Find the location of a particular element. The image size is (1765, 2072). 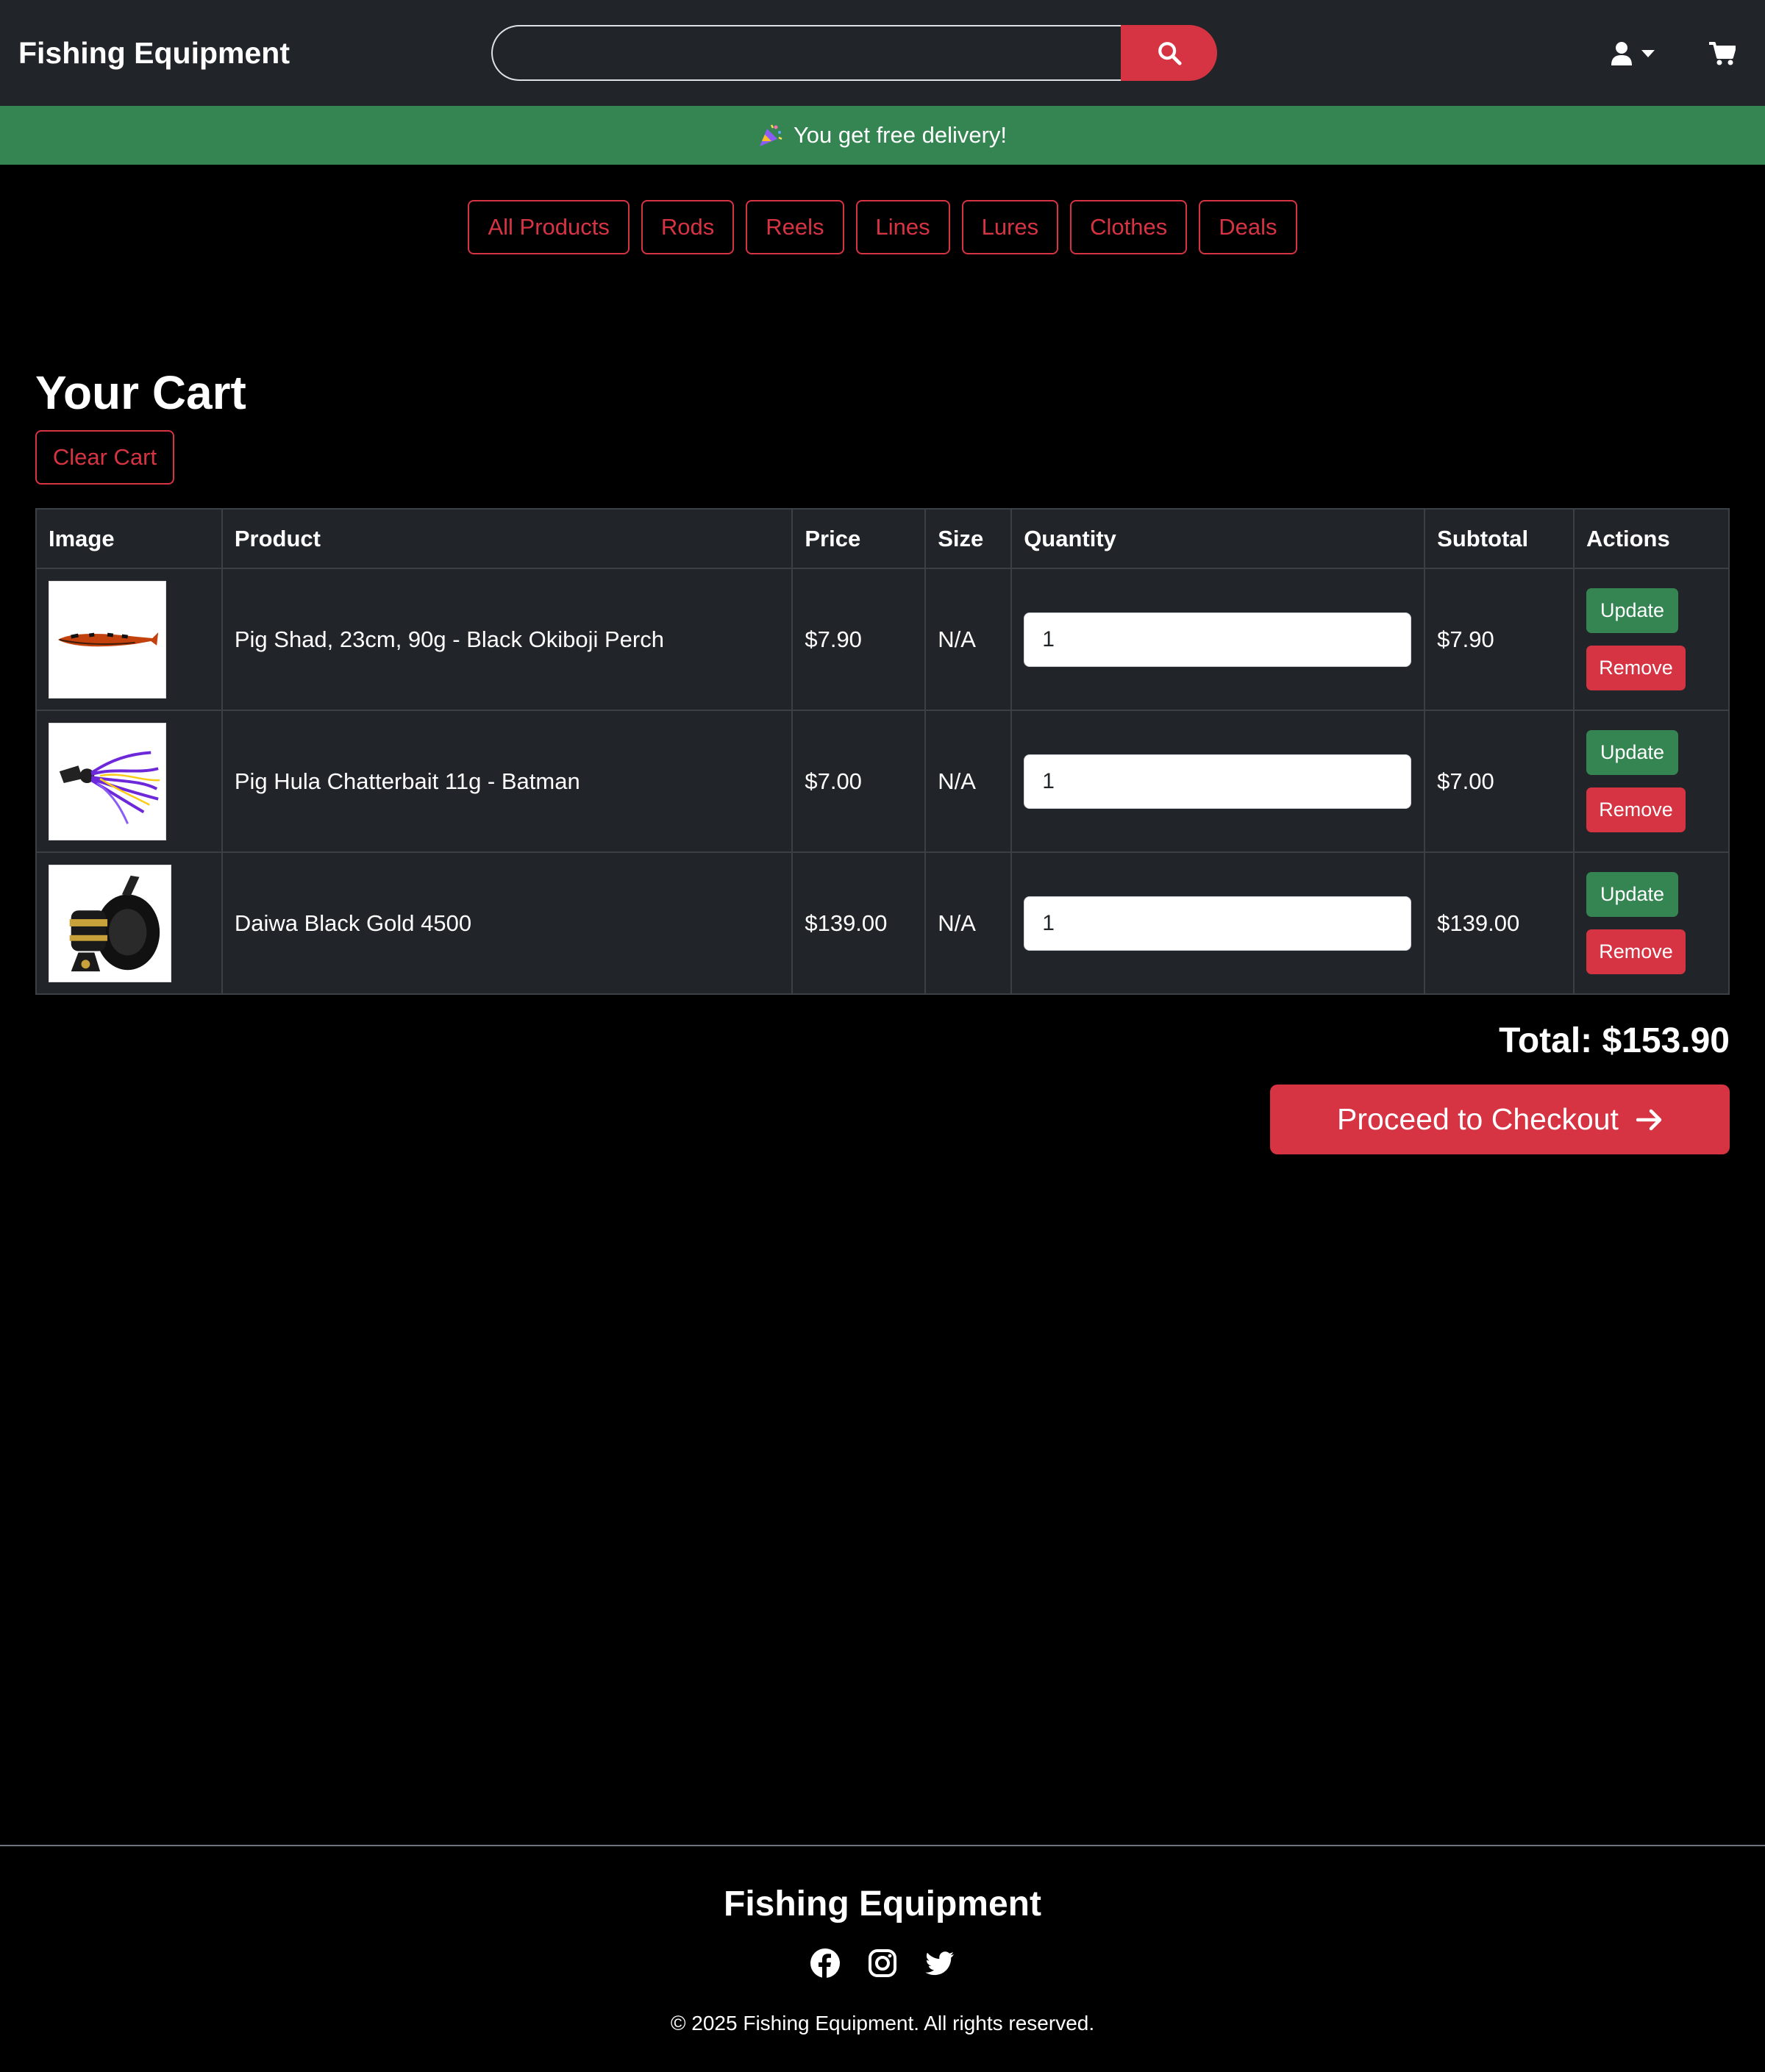

cart-link is located at coordinates (1722, 54).